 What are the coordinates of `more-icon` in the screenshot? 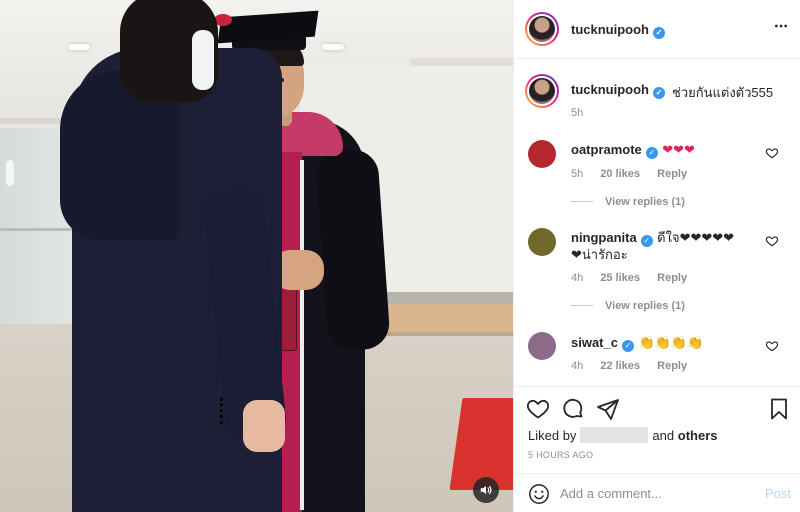 It's located at (781, 26).